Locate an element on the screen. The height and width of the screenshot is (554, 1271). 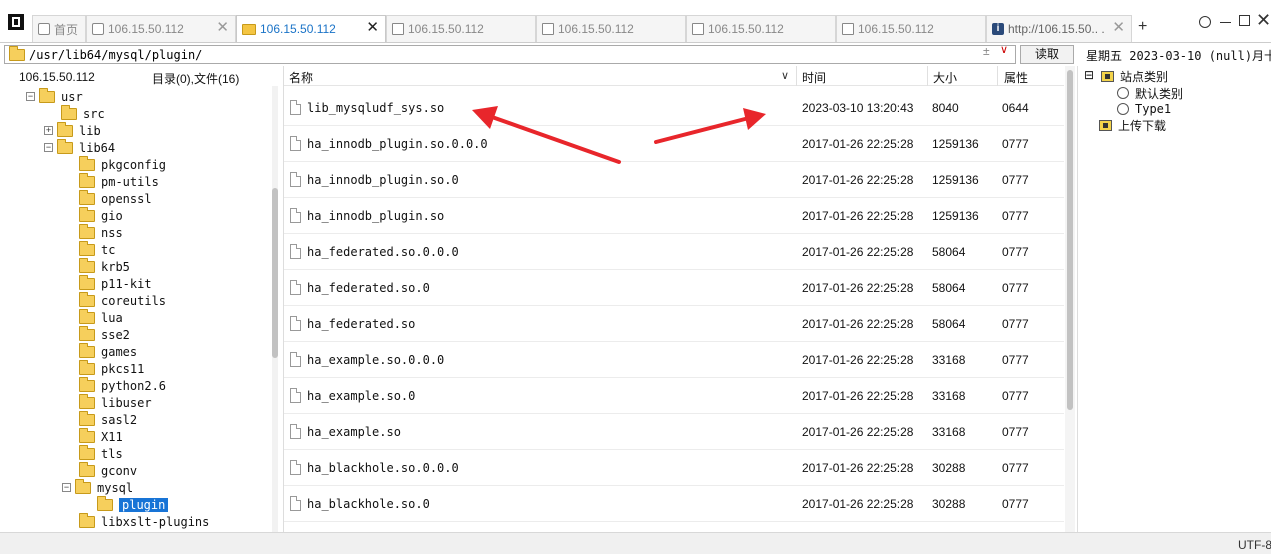
tree-item: python2.6 is located at coordinates (122, 385).